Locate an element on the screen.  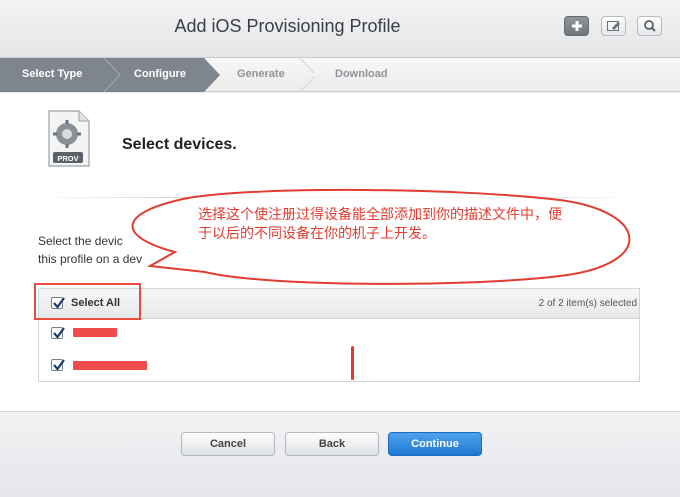
continue-button: Continue is located at coordinates (435, 444).